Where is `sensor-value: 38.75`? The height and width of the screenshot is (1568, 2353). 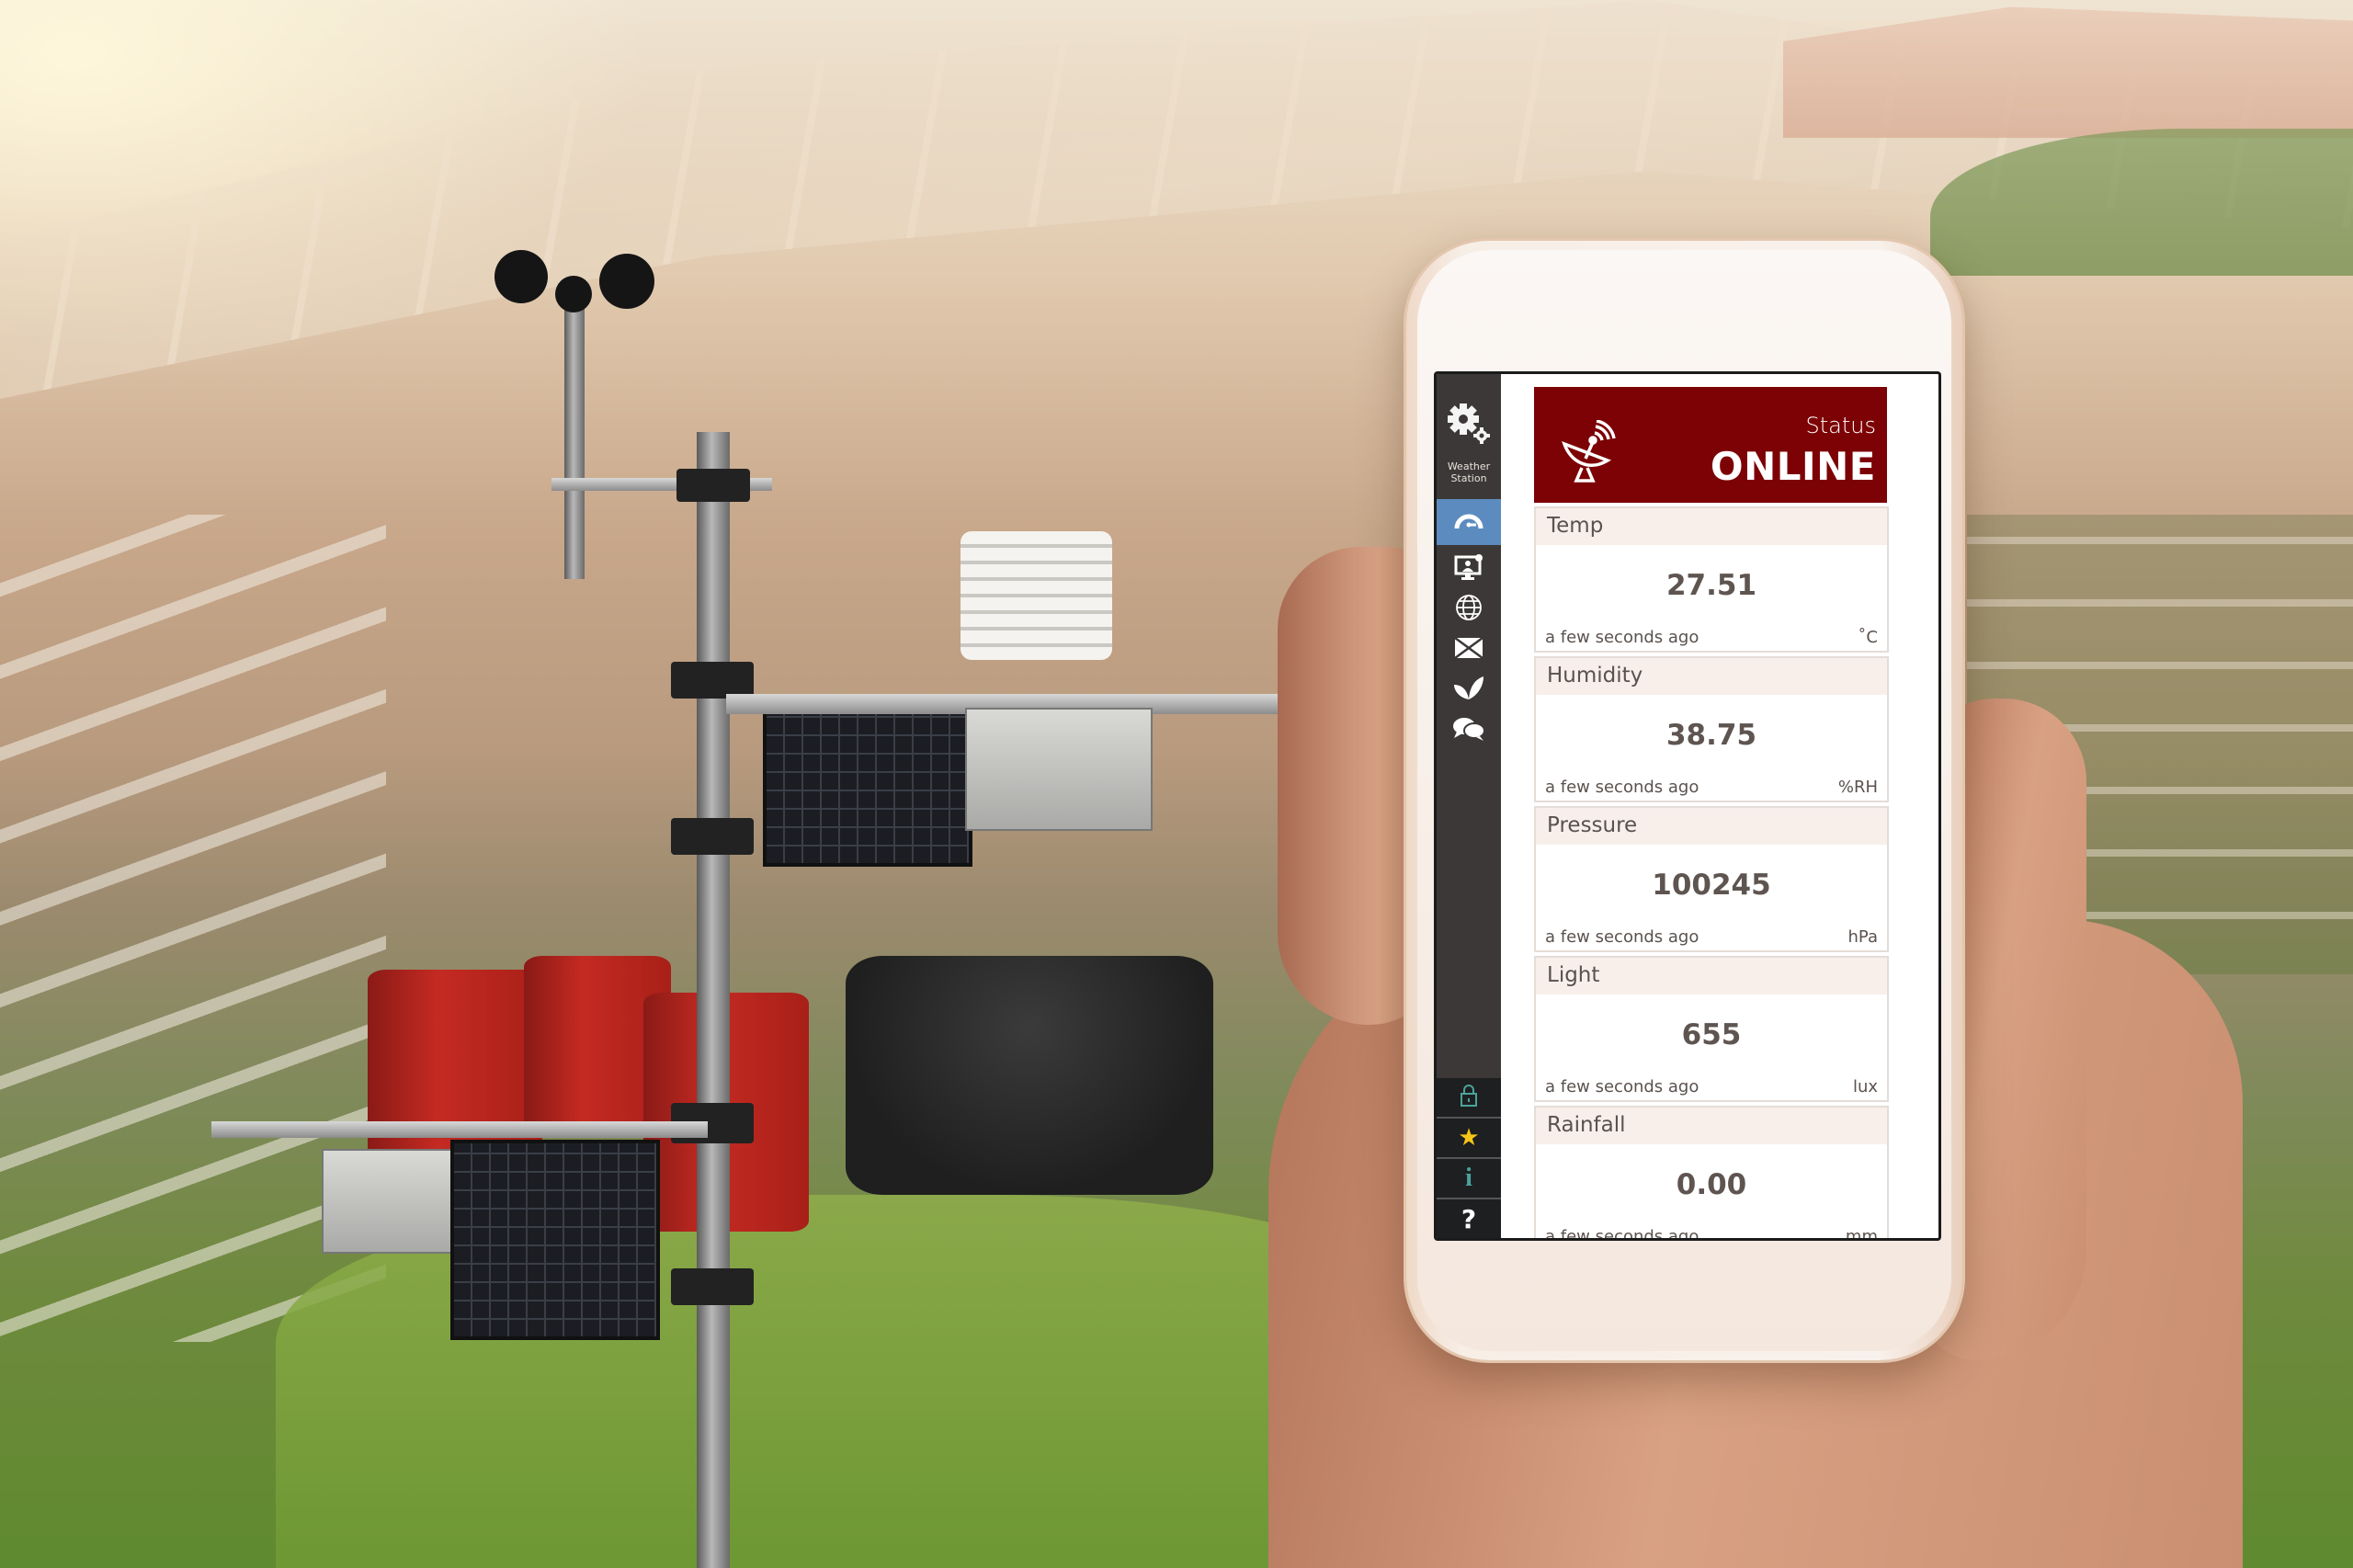 sensor-value: 38.75 is located at coordinates (1711, 735).